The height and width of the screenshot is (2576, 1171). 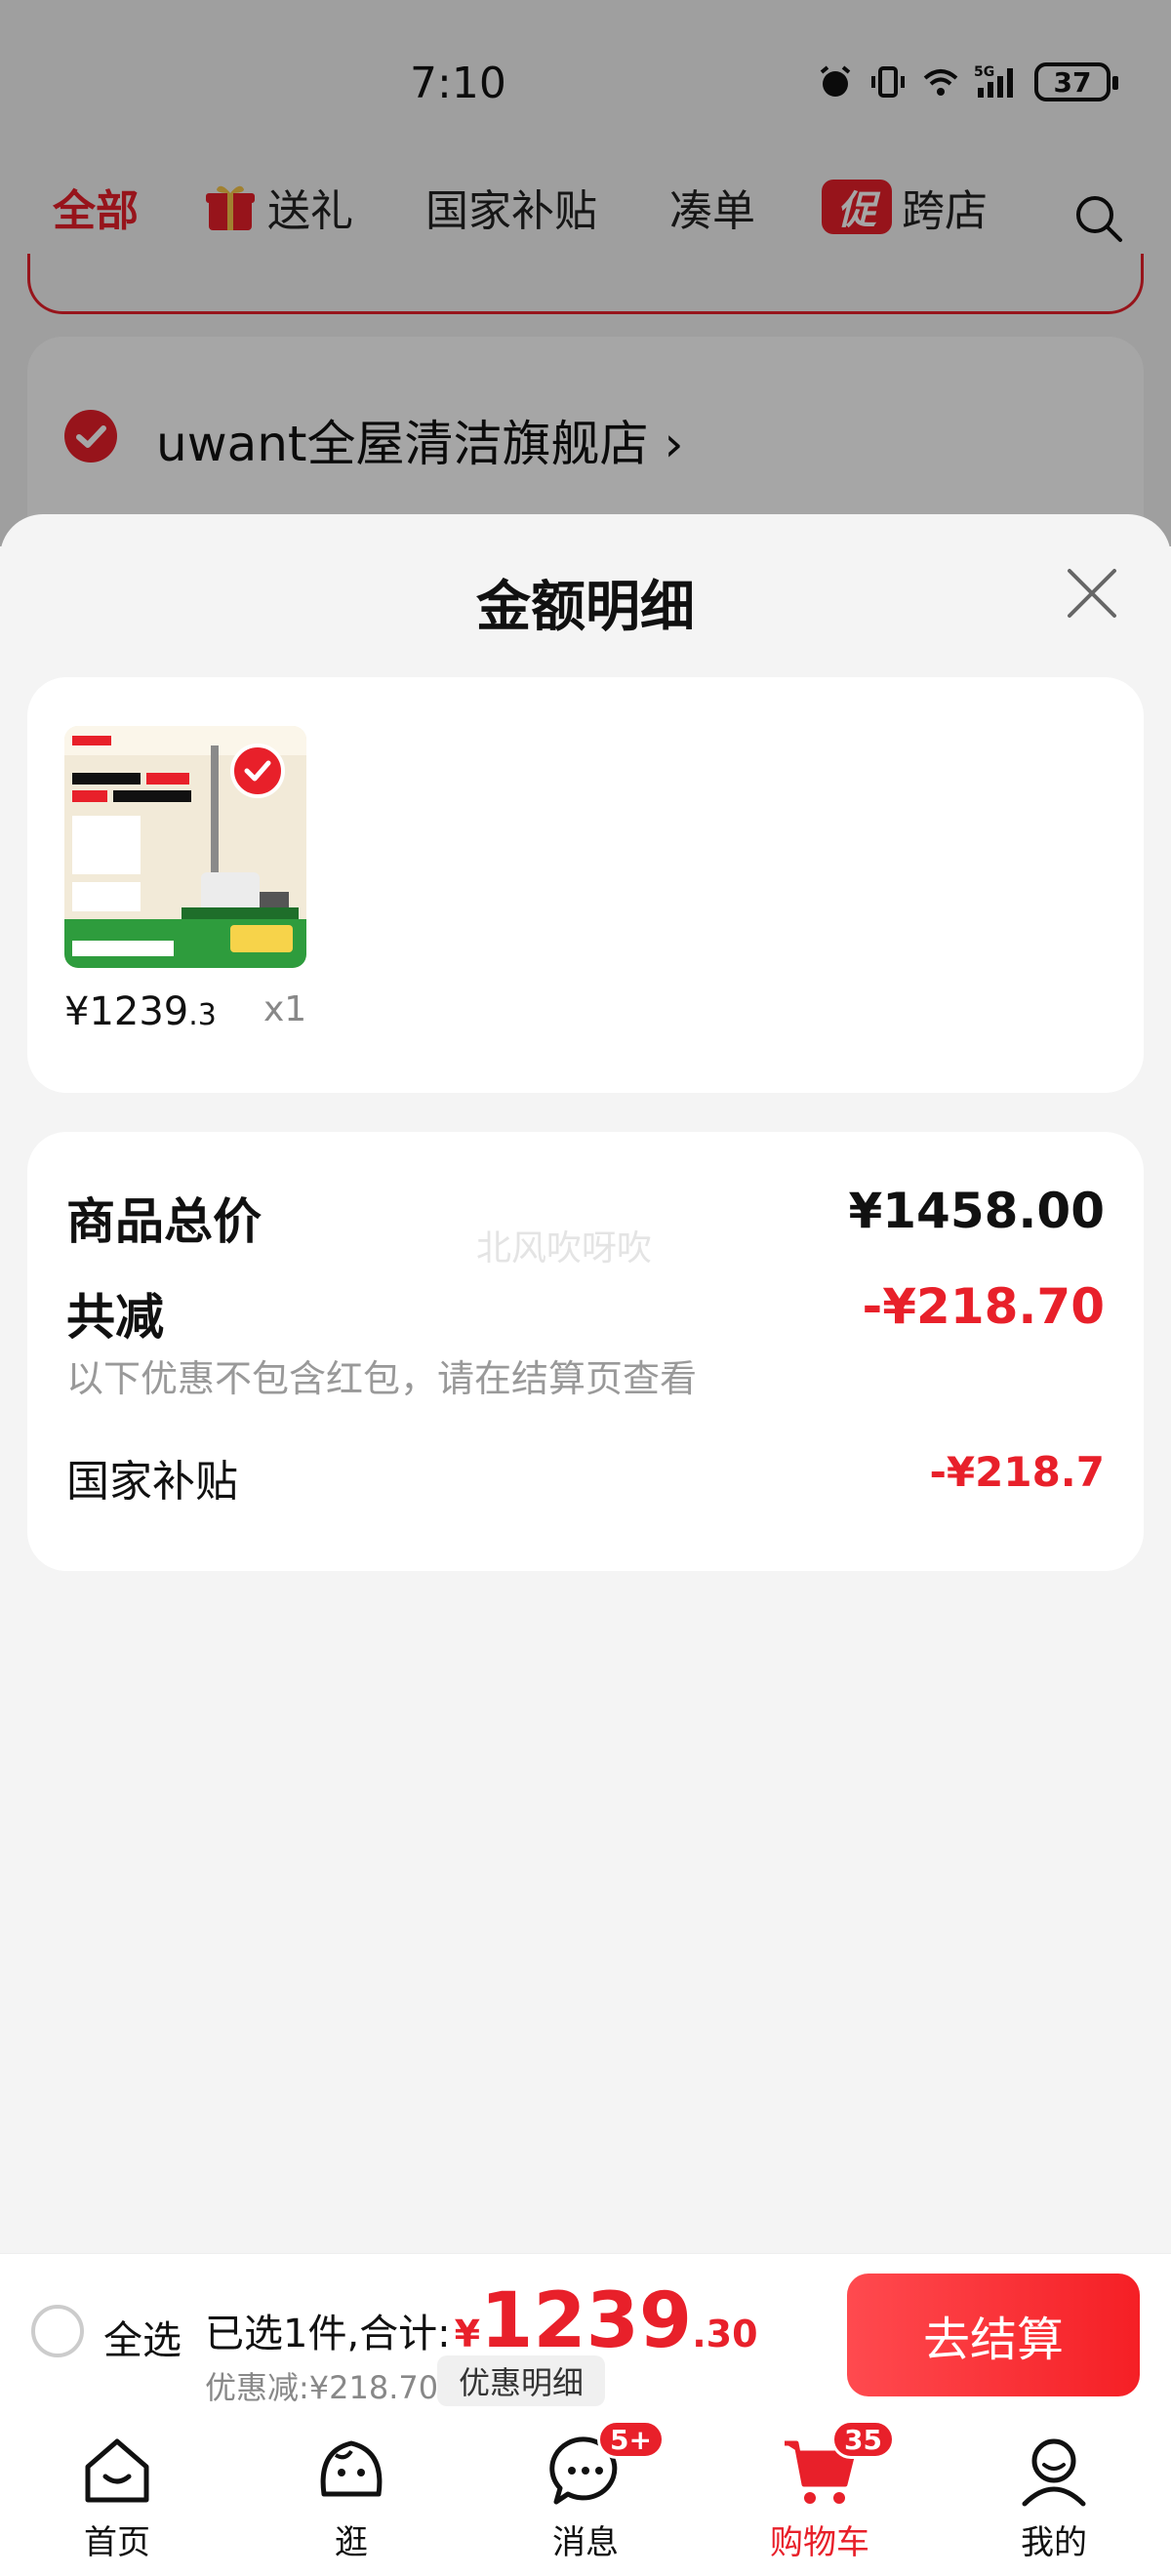 I want to click on nav-profile: 我的, so click(x=1054, y=2497).